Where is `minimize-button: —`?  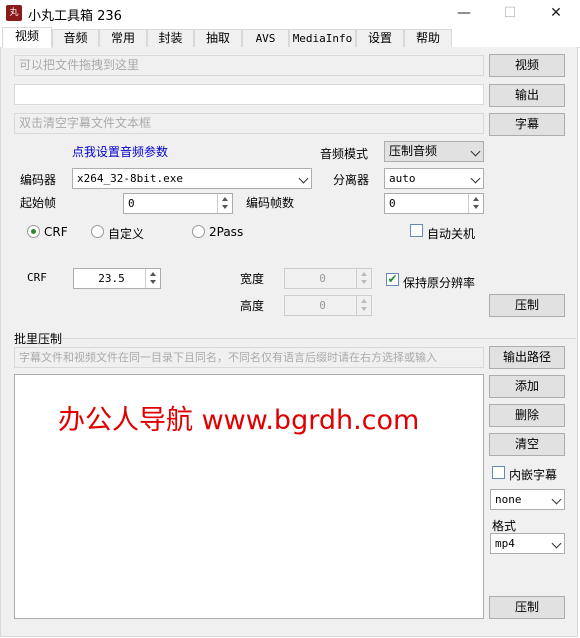
minimize-button: — is located at coordinates (464, 13).